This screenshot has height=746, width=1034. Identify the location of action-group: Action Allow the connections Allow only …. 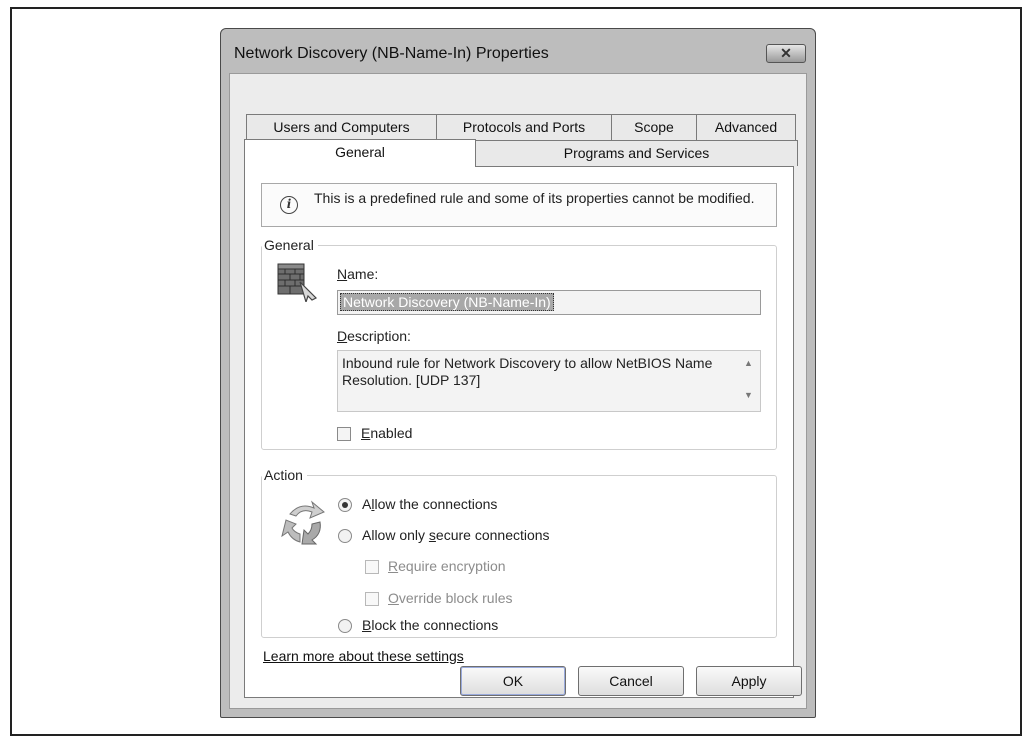
(519, 552).